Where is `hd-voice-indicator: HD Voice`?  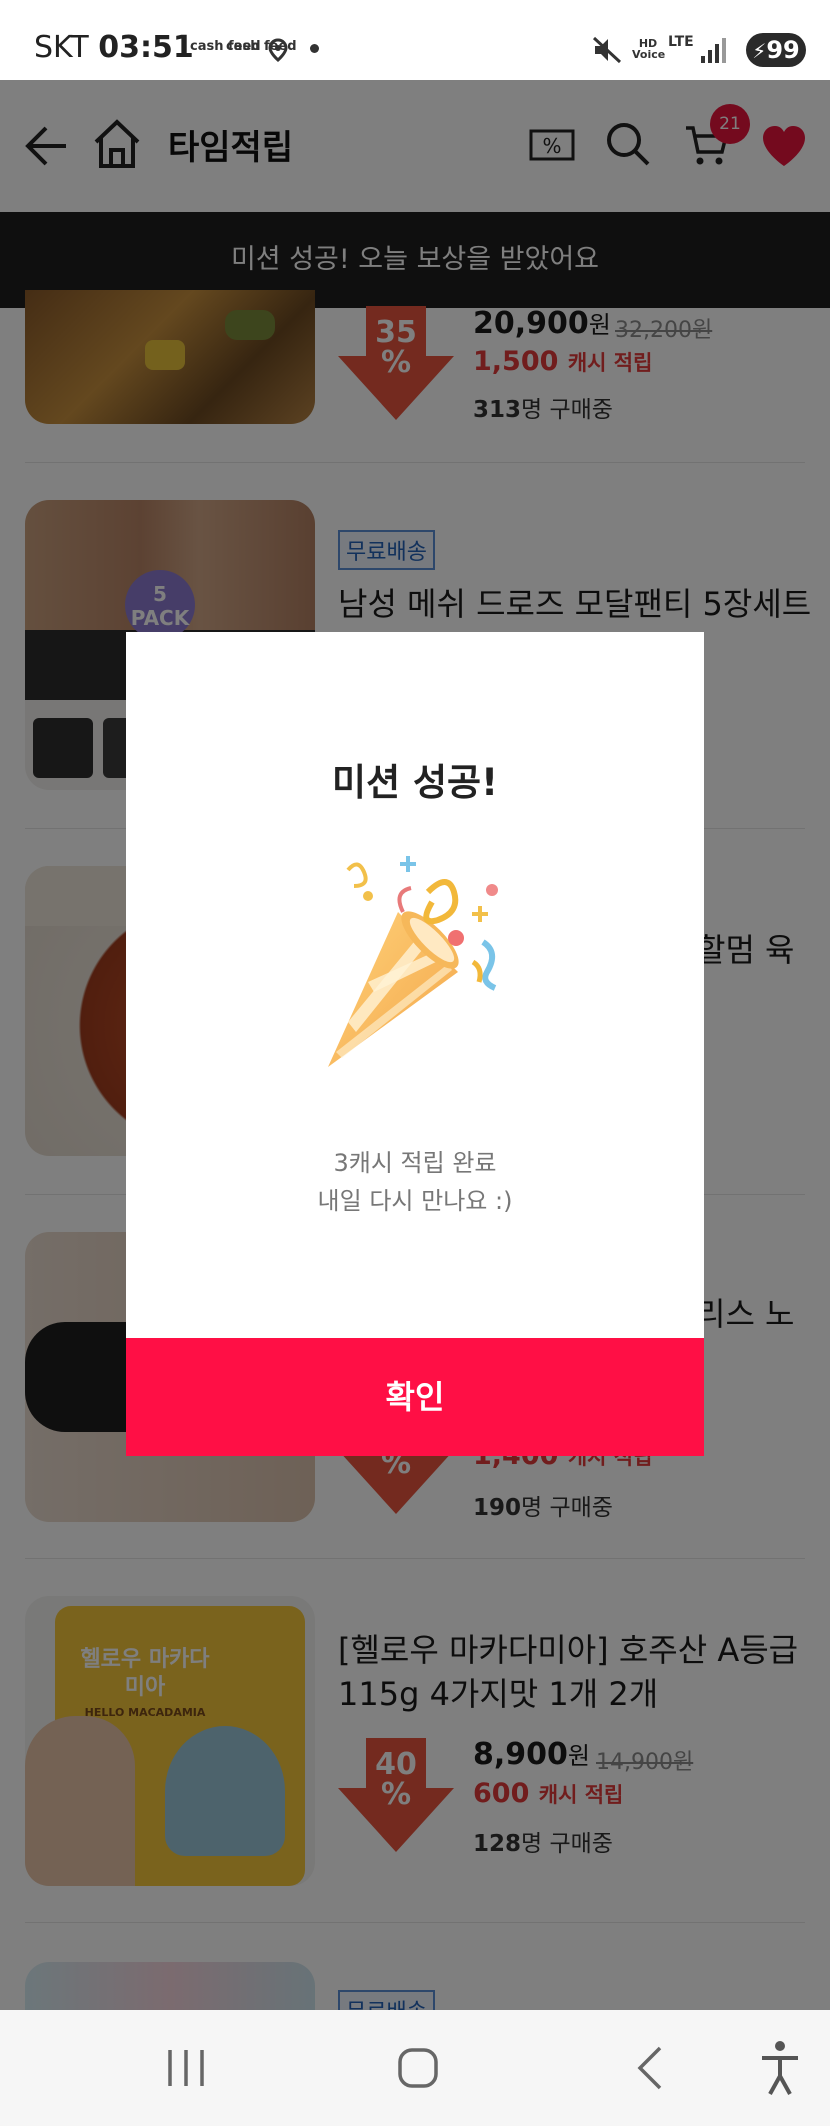 hd-voice-indicator: HD Voice is located at coordinates (649, 49).